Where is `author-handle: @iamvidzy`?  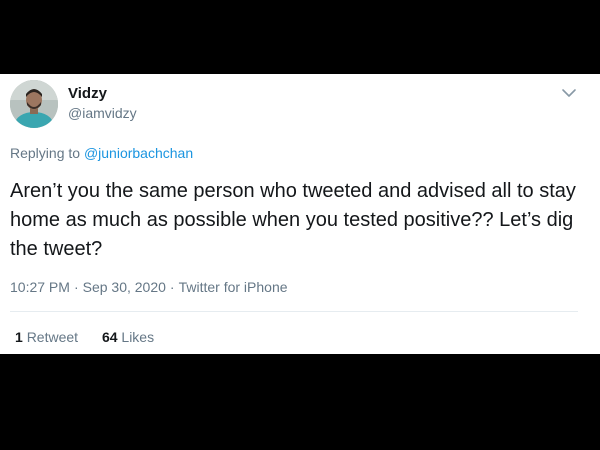
author-handle: @iamvidzy is located at coordinates (102, 113).